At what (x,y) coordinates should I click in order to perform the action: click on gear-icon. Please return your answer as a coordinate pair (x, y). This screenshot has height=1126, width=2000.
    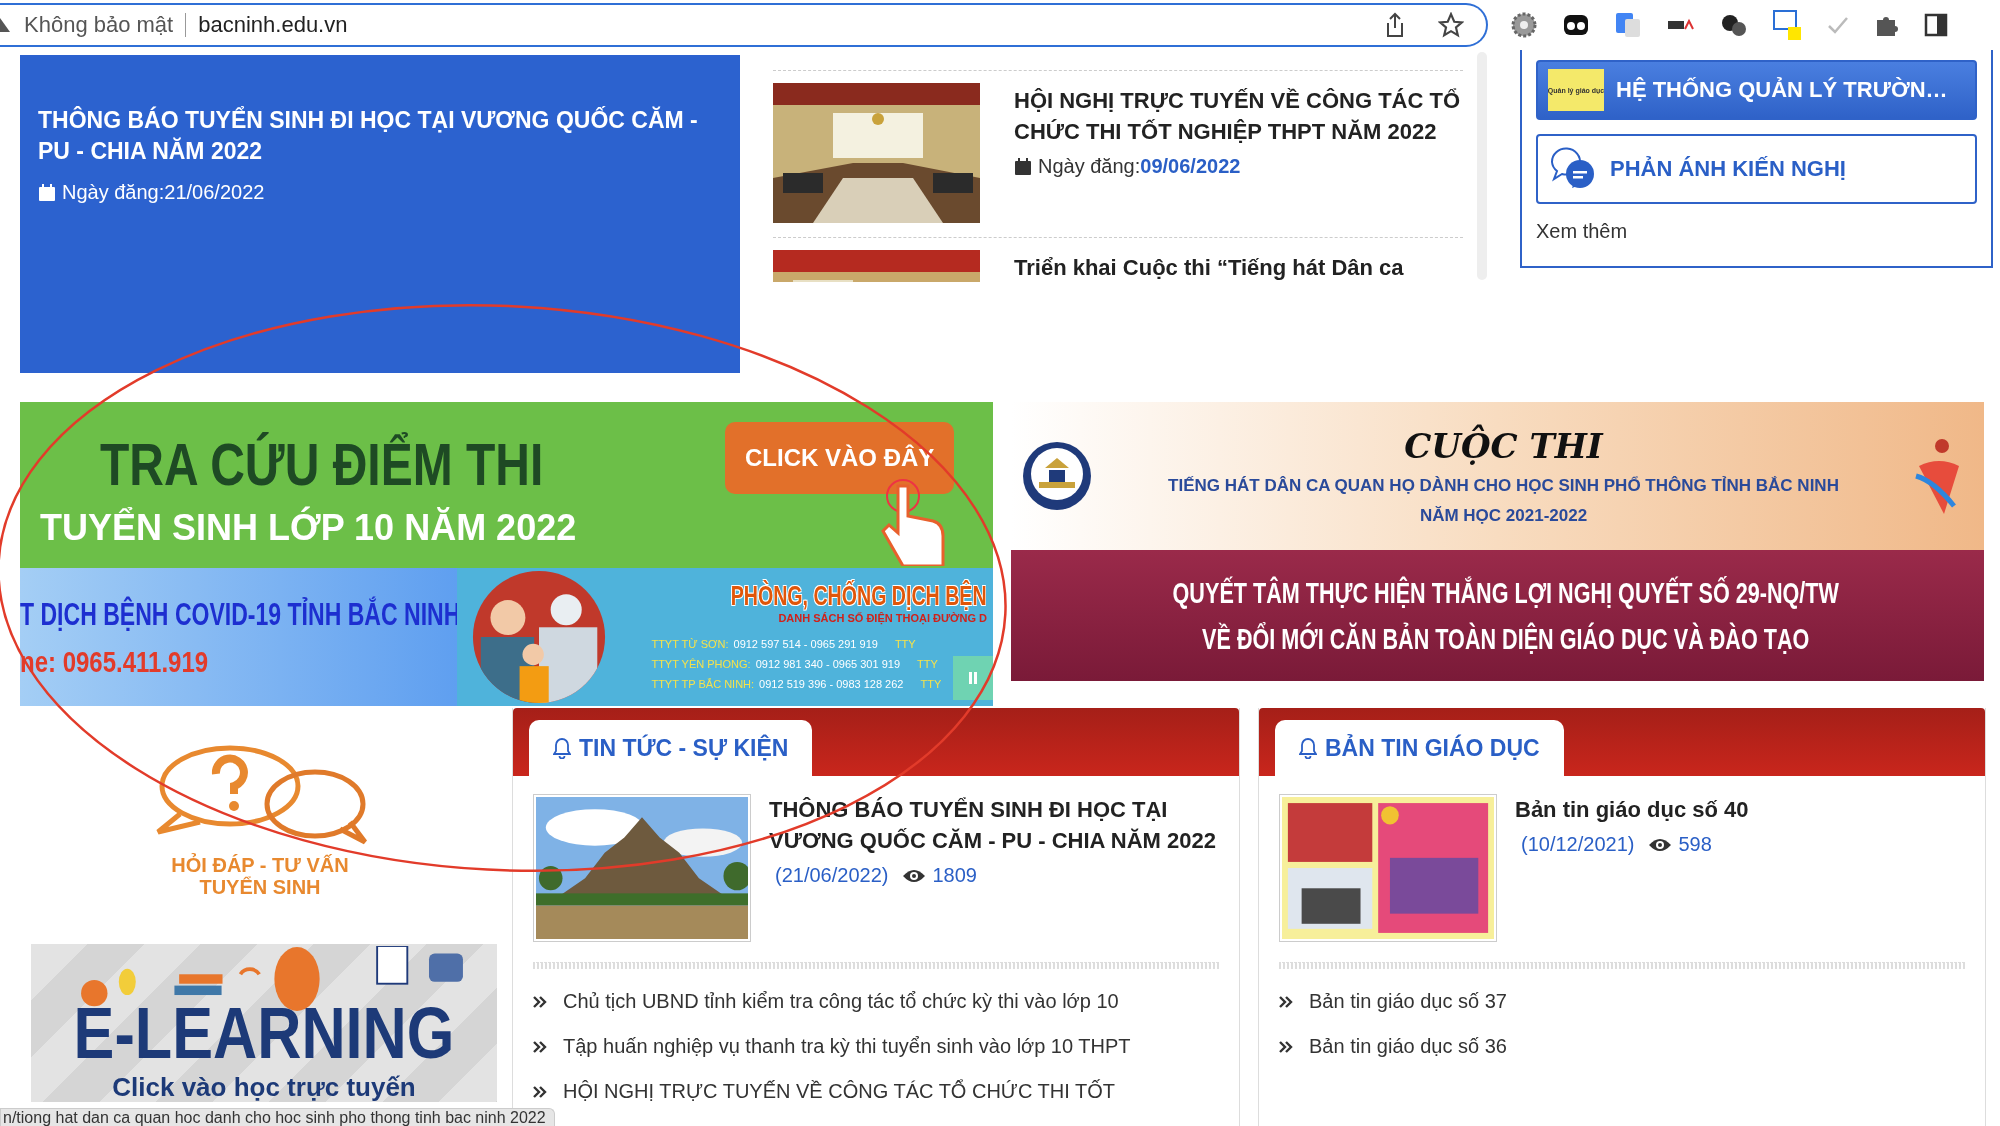
    Looking at the image, I should click on (1524, 25).